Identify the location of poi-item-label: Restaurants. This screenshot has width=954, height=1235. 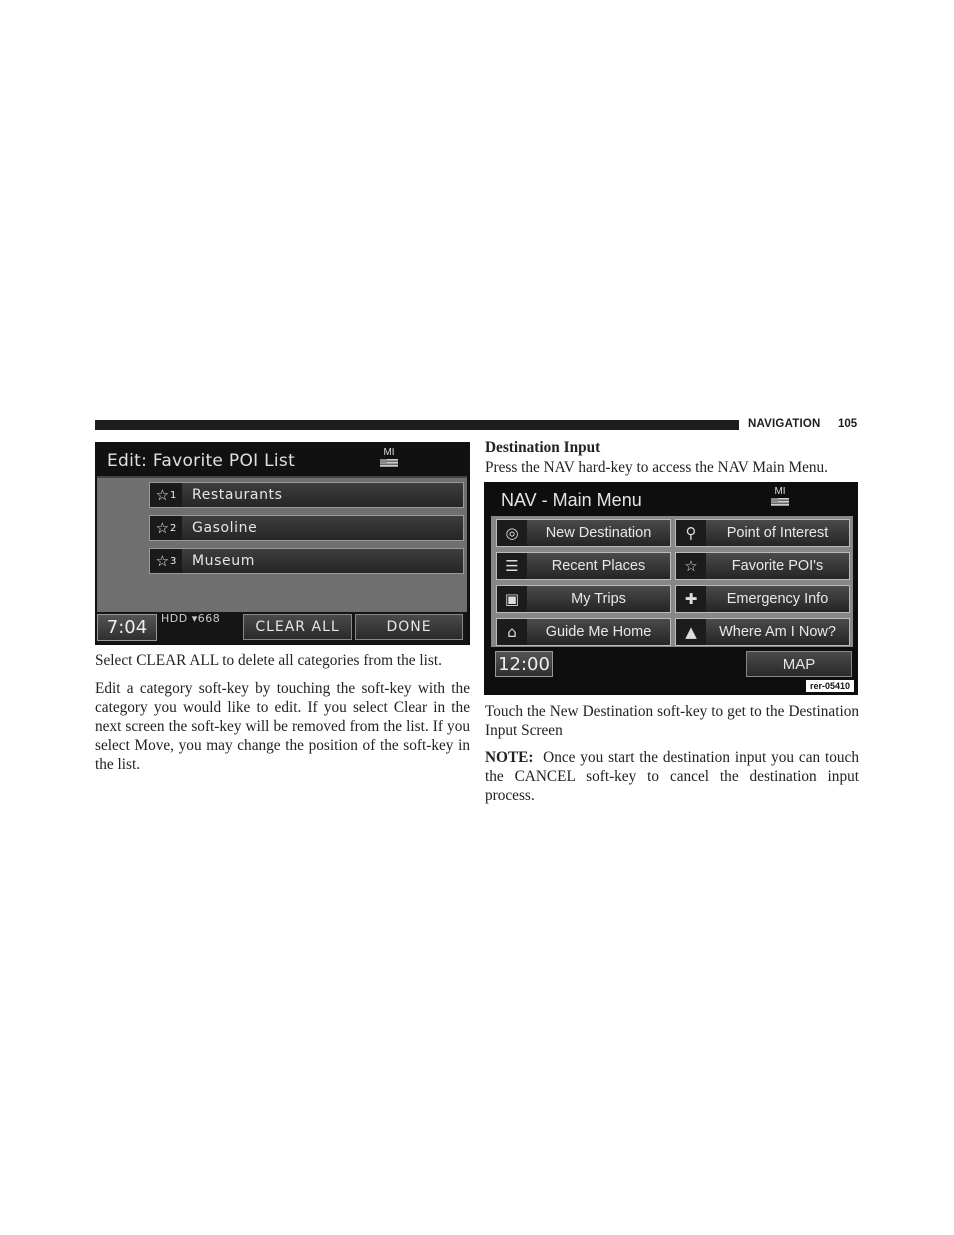
(237, 495).